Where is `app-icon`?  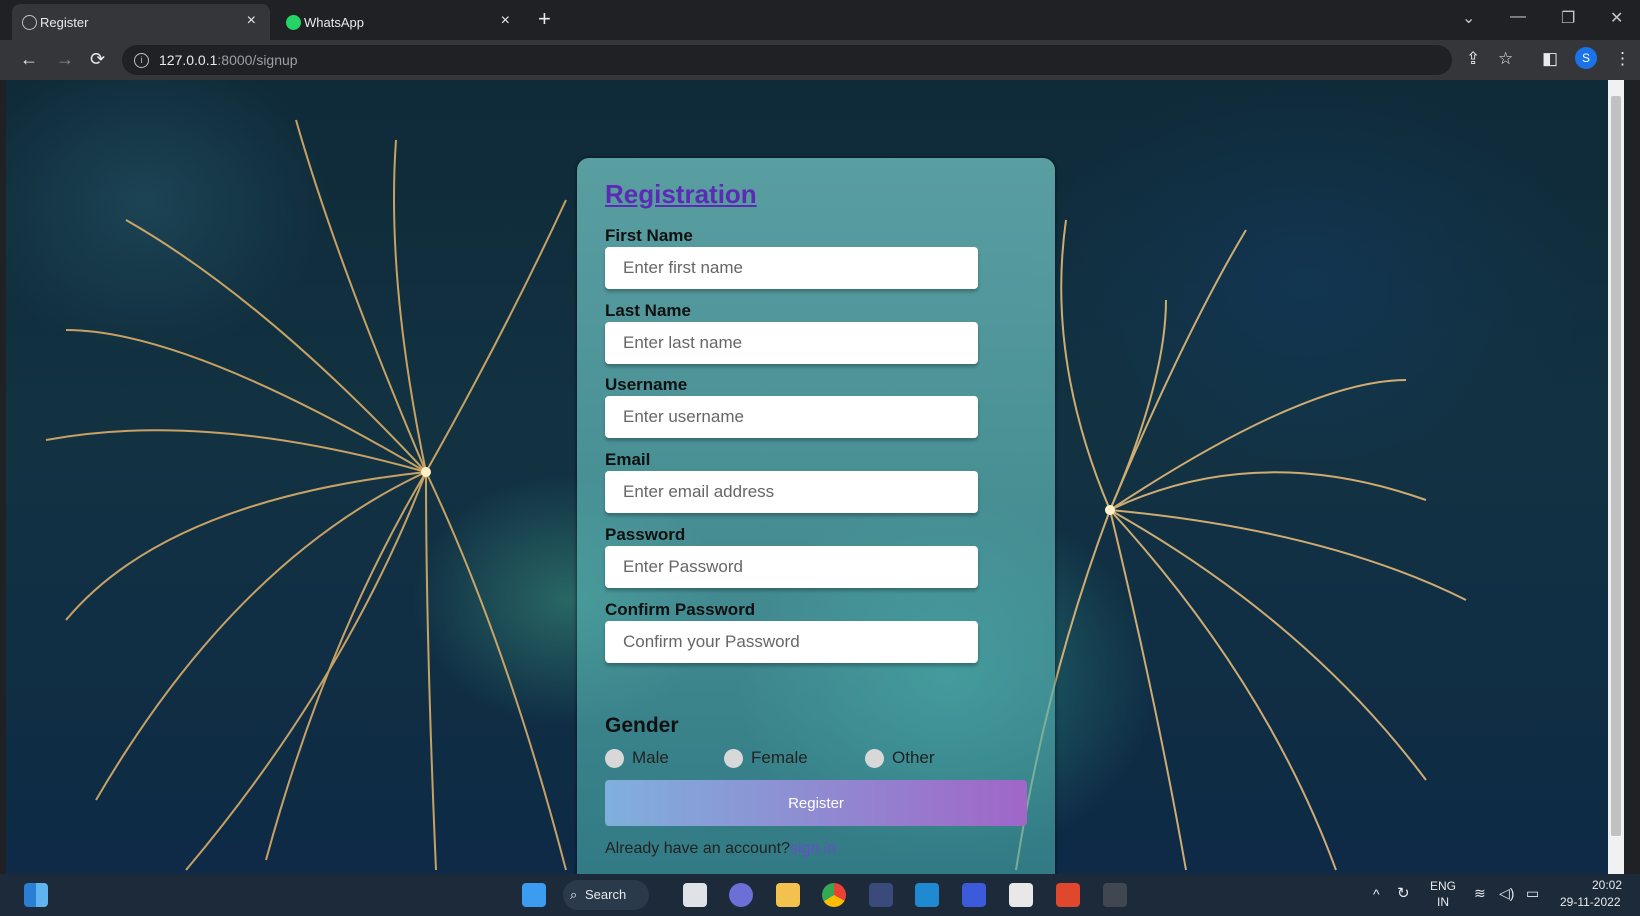
app-icon is located at coordinates (974, 895).